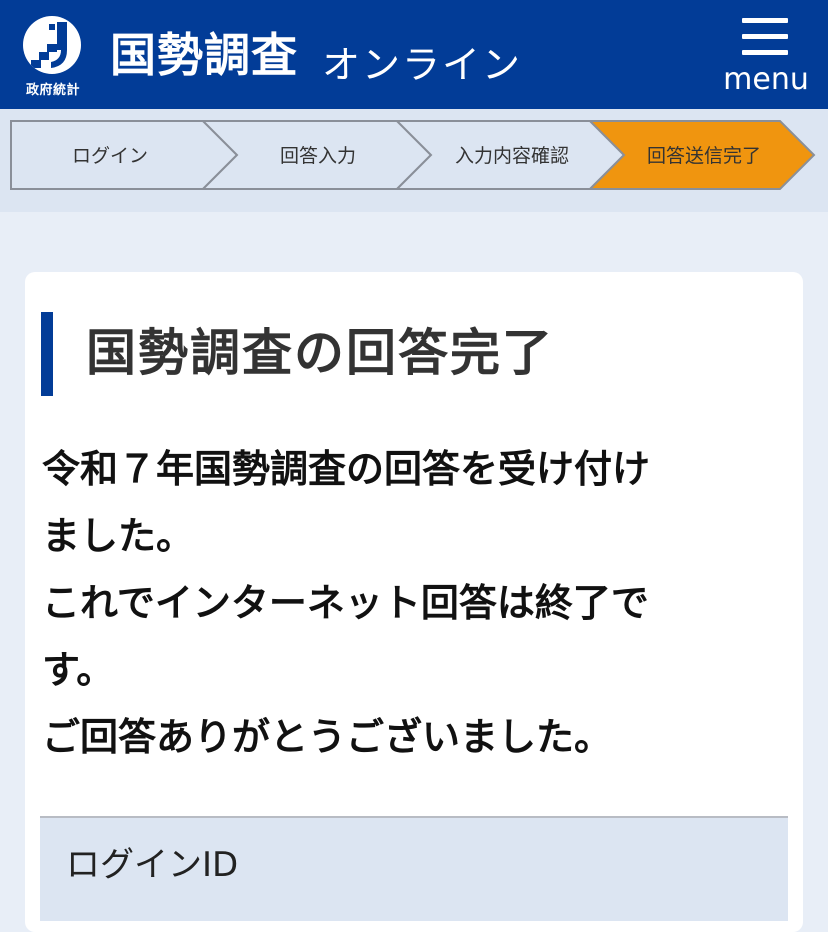 The height and width of the screenshot is (932, 828). I want to click on menu-label: menu, so click(766, 79).